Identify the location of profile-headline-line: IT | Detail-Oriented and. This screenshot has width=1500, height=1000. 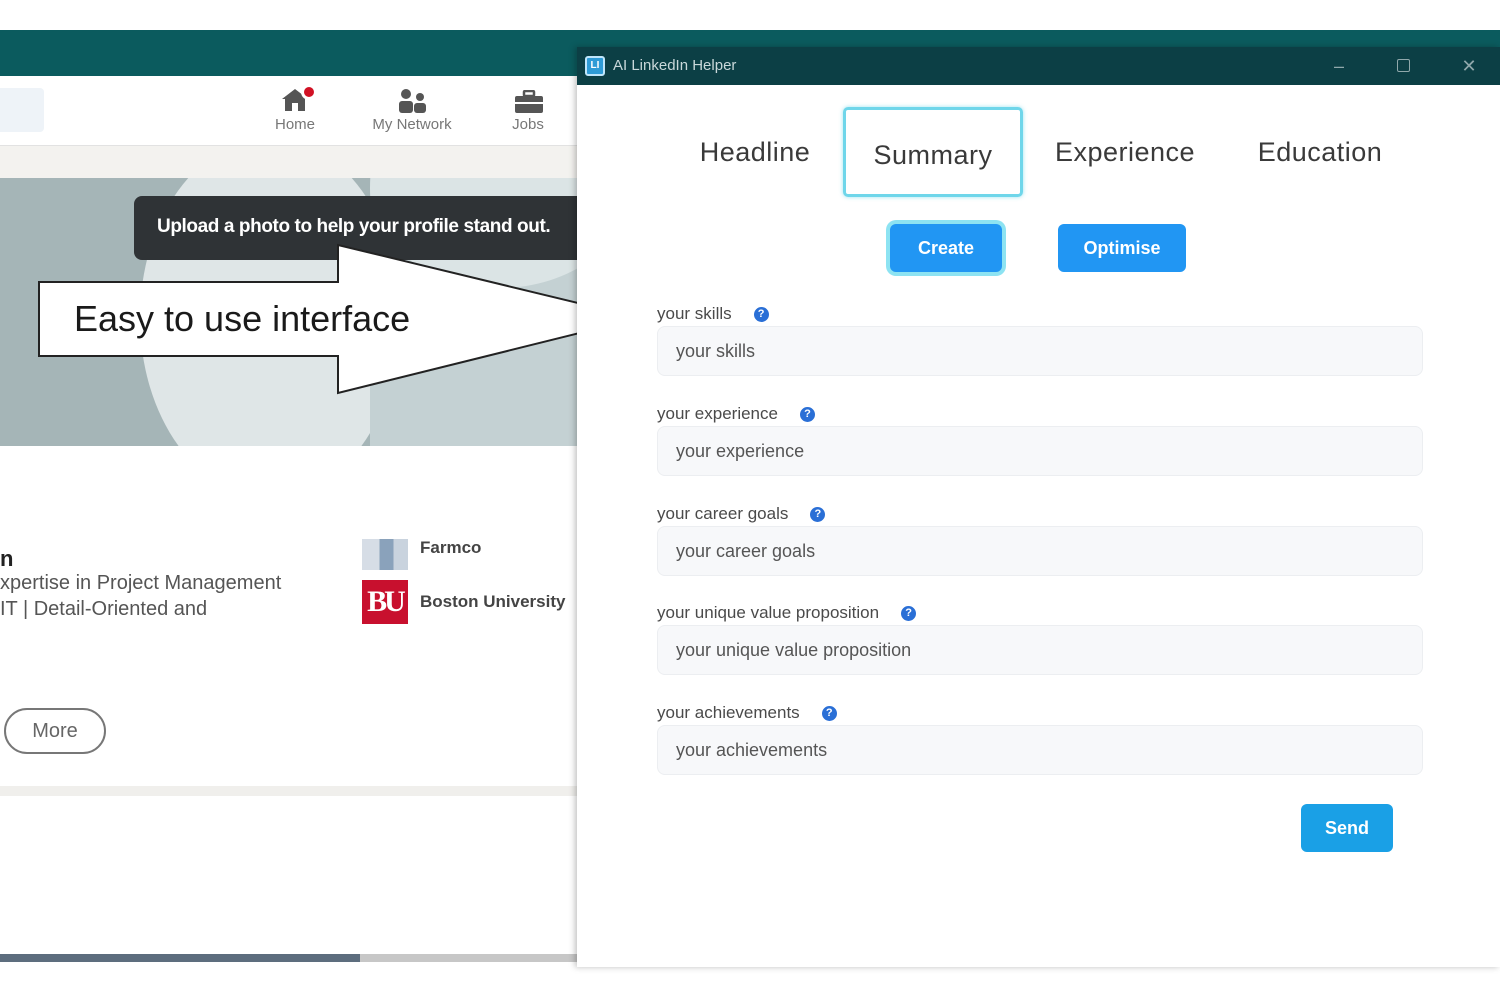
(104, 609).